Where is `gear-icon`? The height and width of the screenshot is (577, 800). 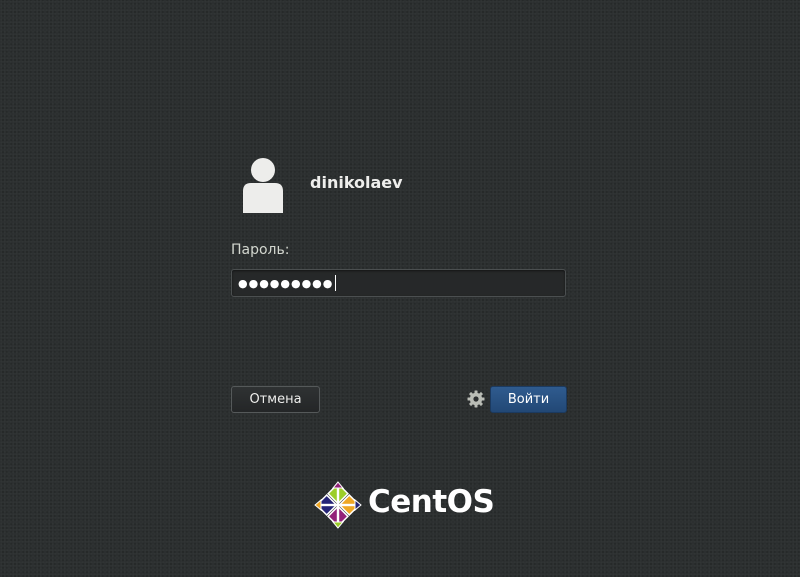
gear-icon is located at coordinates (476, 399).